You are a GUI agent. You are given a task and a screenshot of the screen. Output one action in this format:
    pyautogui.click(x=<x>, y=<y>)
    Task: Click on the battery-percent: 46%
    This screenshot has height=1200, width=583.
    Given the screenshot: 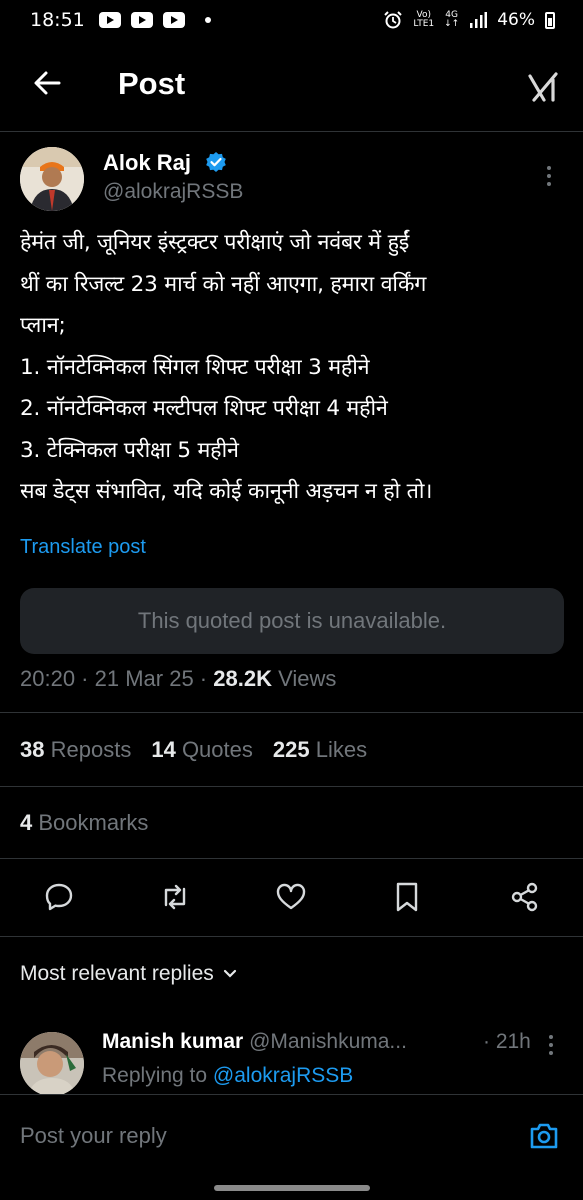 What is the action you would take?
    pyautogui.click(x=516, y=20)
    